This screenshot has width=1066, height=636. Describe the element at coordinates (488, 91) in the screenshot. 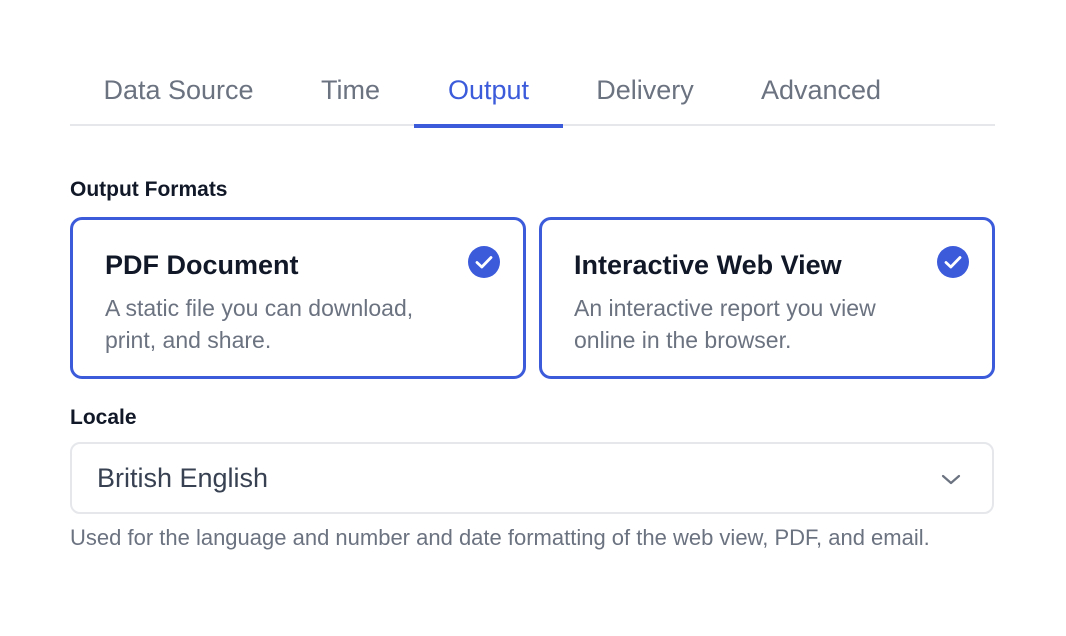

I see `tab-output: Output` at that location.